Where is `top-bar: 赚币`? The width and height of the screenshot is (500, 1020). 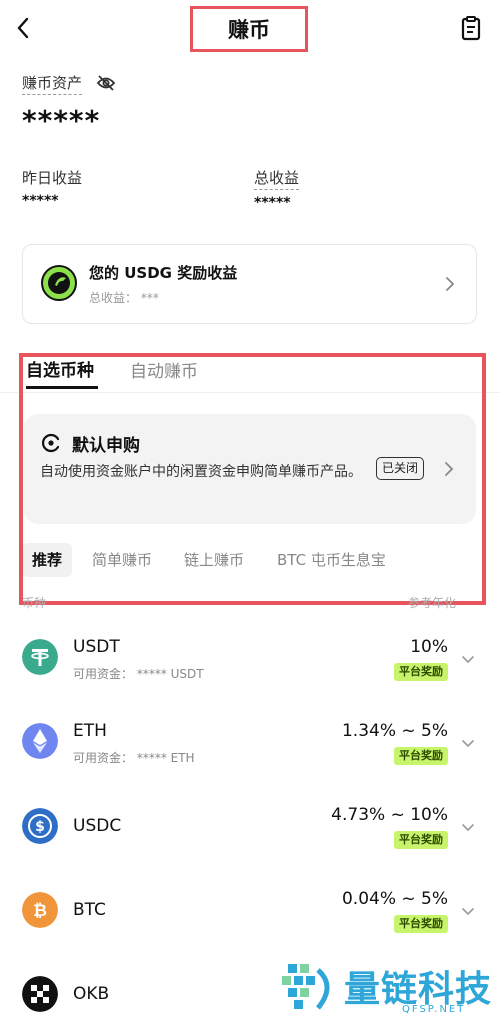
top-bar: 赚币 is located at coordinates (250, 29).